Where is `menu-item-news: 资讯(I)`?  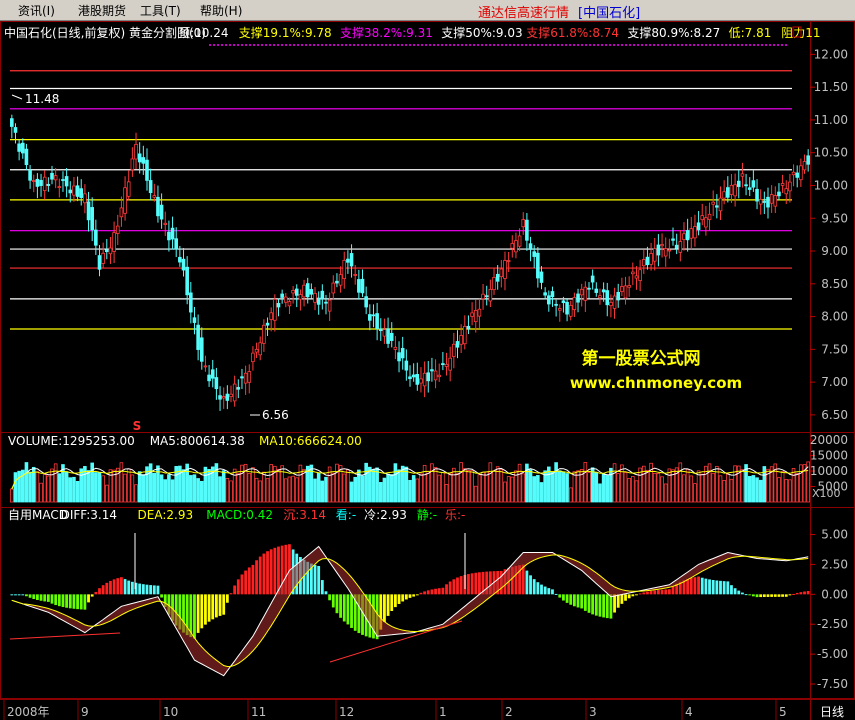 menu-item-news: 资讯(I) is located at coordinates (36, 10).